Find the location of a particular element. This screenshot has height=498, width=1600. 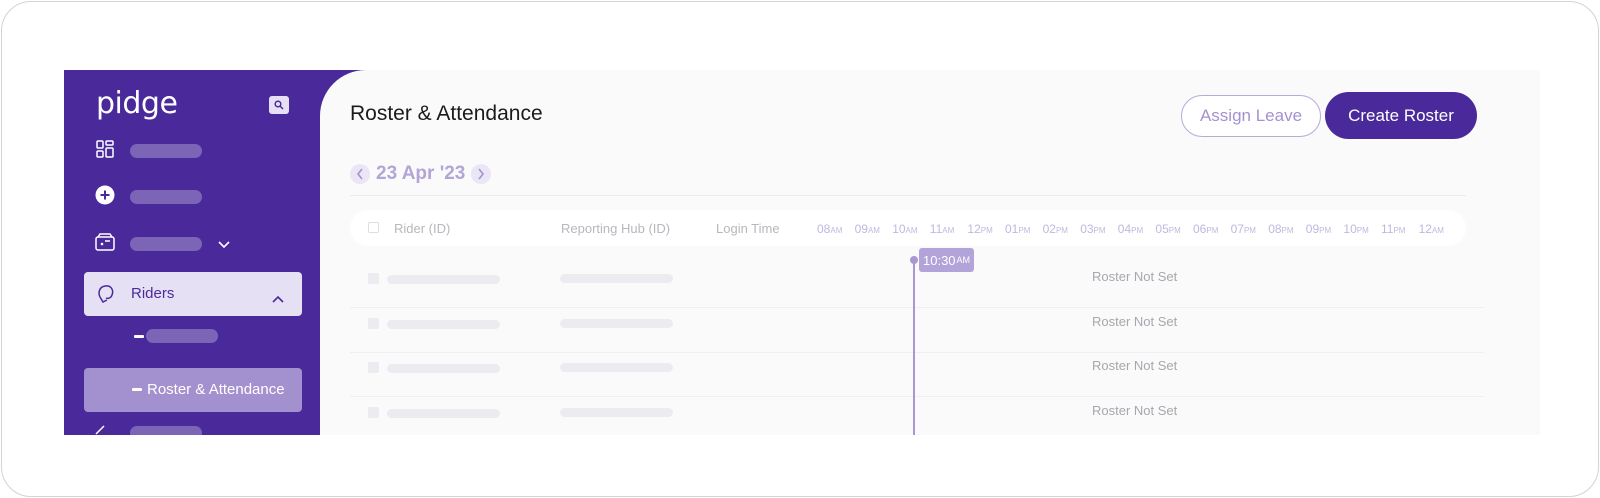

timeline-hour-label: 09AM is located at coordinates (867, 229).